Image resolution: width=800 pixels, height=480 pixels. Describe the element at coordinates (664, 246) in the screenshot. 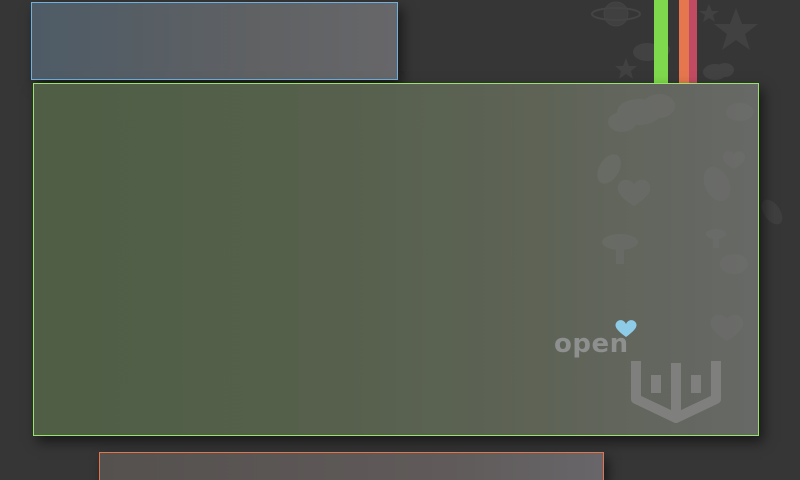

I see `mushroom-icon` at that location.